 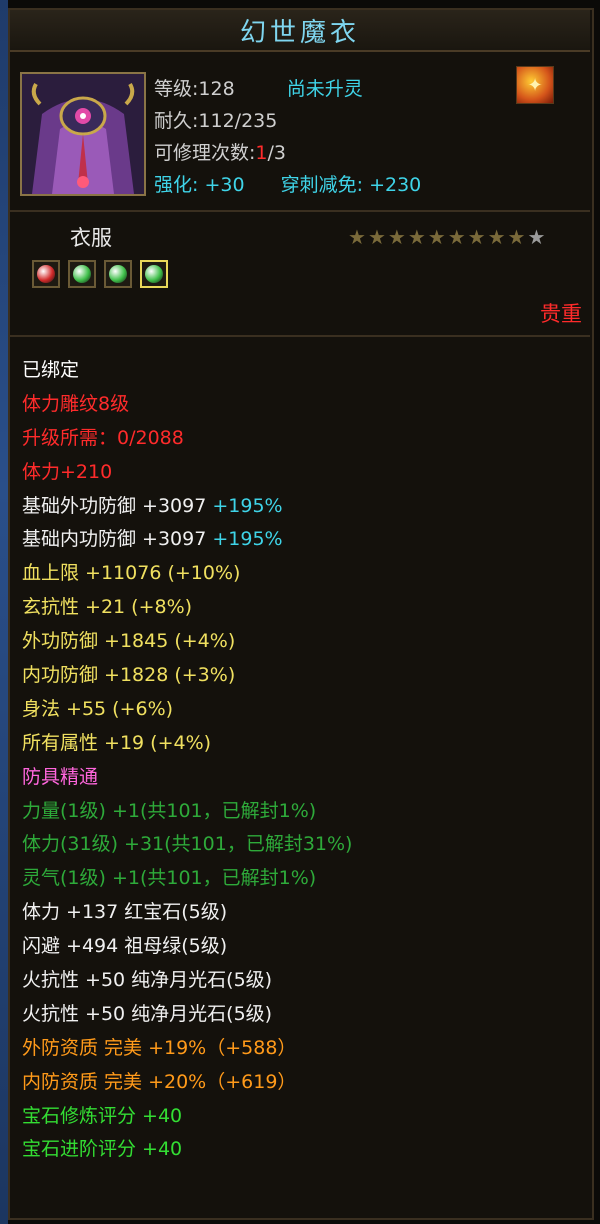 I want to click on attribute-text: 体力 +137 红宝石(5级), so click(x=125, y=912).